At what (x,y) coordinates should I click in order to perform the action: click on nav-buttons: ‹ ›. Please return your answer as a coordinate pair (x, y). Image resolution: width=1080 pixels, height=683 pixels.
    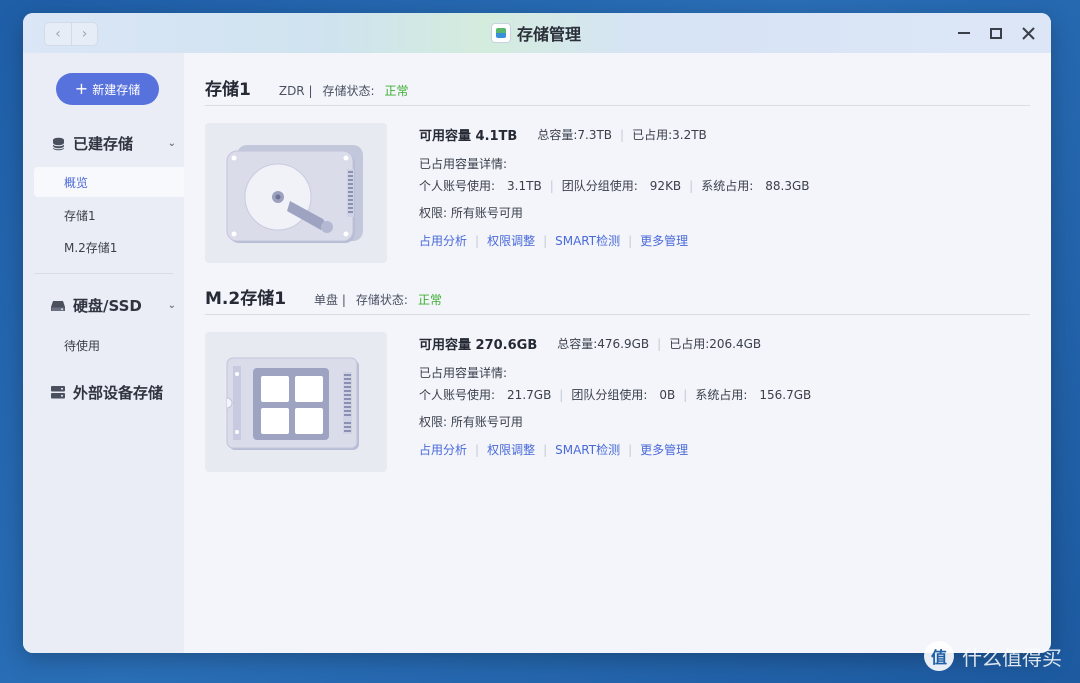
    Looking at the image, I should click on (71, 34).